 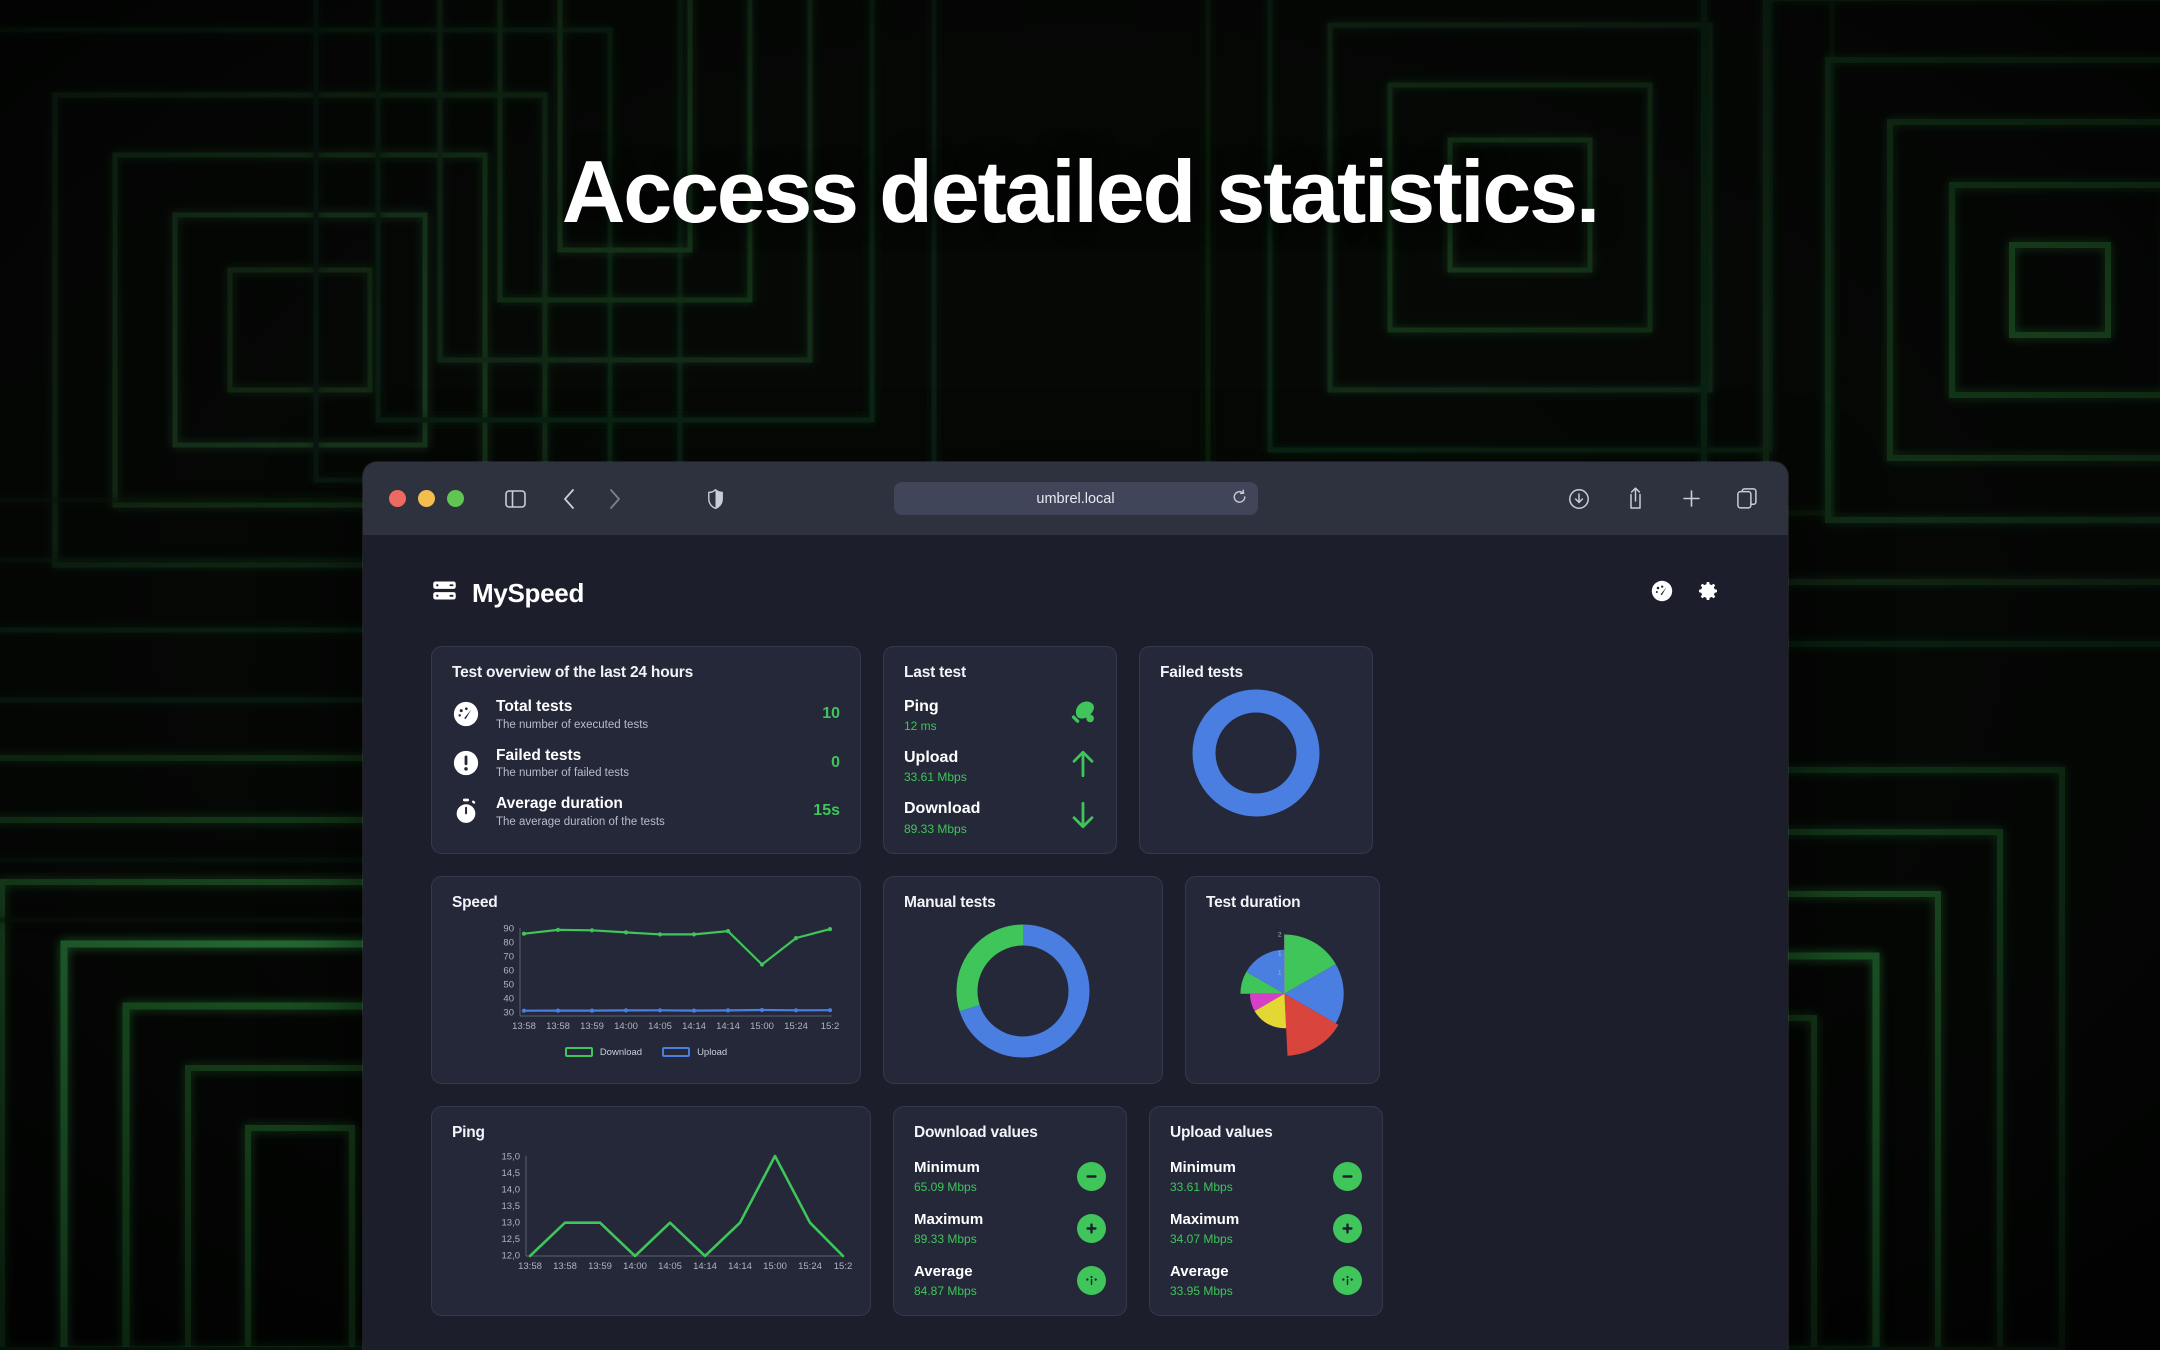 What do you see at coordinates (1083, 715) in the screenshot?
I see `ping-pong-paddle-icon` at bounding box center [1083, 715].